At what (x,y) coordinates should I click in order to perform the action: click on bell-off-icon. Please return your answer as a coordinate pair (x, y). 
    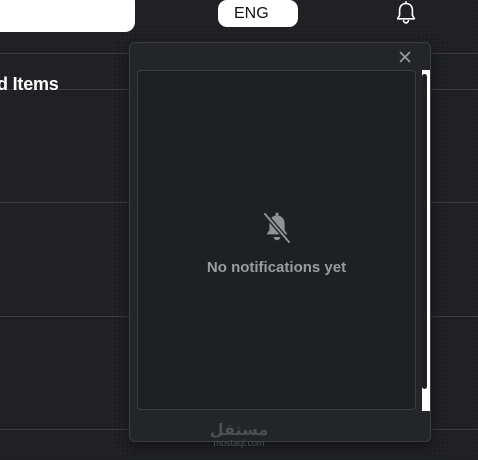
    Looking at the image, I should click on (276, 228).